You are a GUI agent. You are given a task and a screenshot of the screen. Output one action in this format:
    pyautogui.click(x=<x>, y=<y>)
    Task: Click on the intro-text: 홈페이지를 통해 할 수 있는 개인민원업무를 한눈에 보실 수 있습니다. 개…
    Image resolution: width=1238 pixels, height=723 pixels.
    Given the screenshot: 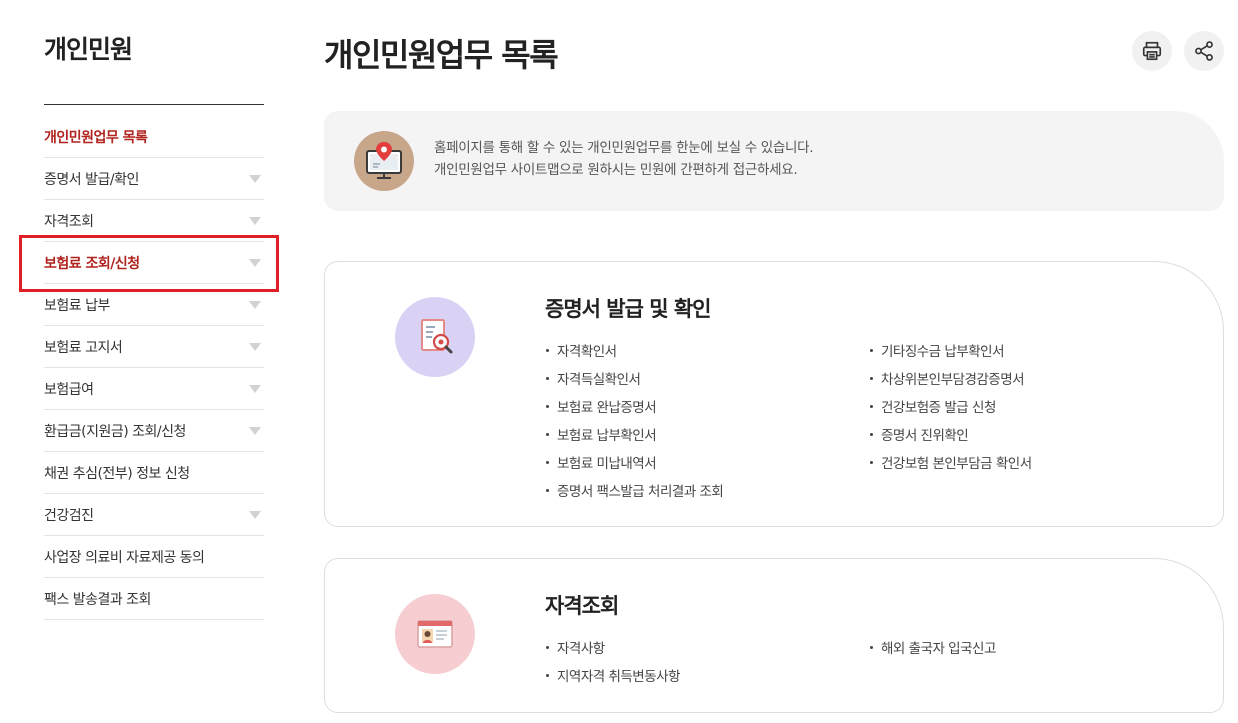 What is the action you would take?
    pyautogui.click(x=624, y=159)
    